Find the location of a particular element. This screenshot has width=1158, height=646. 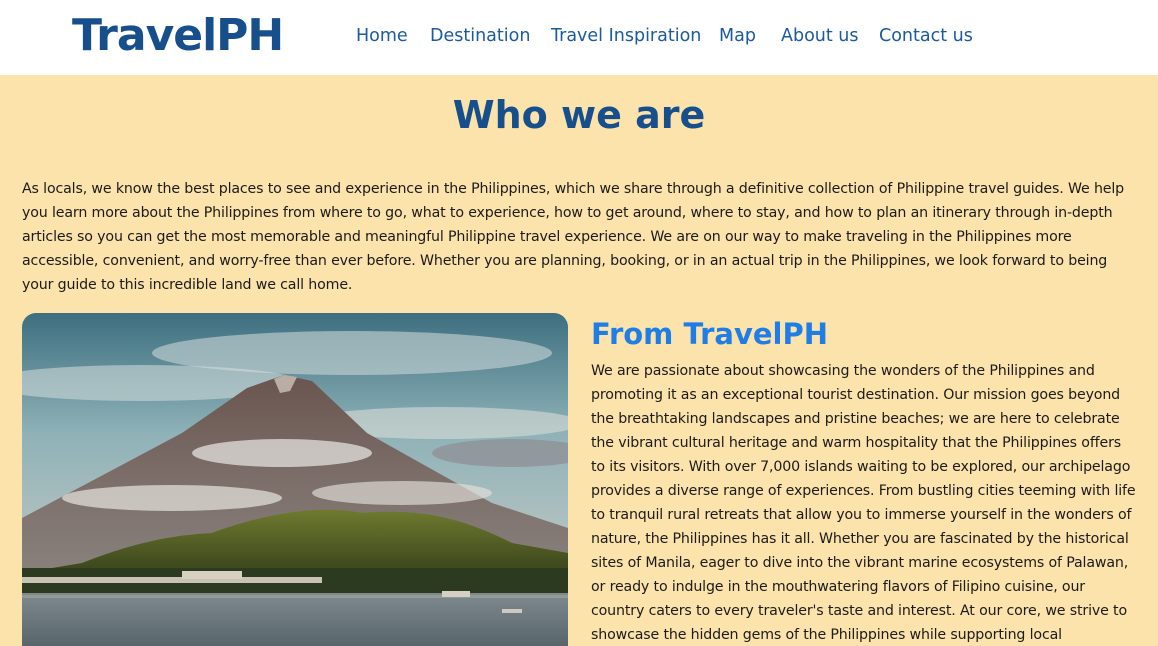

from-travelph-heading: From TravelPH is located at coordinates (709, 334).